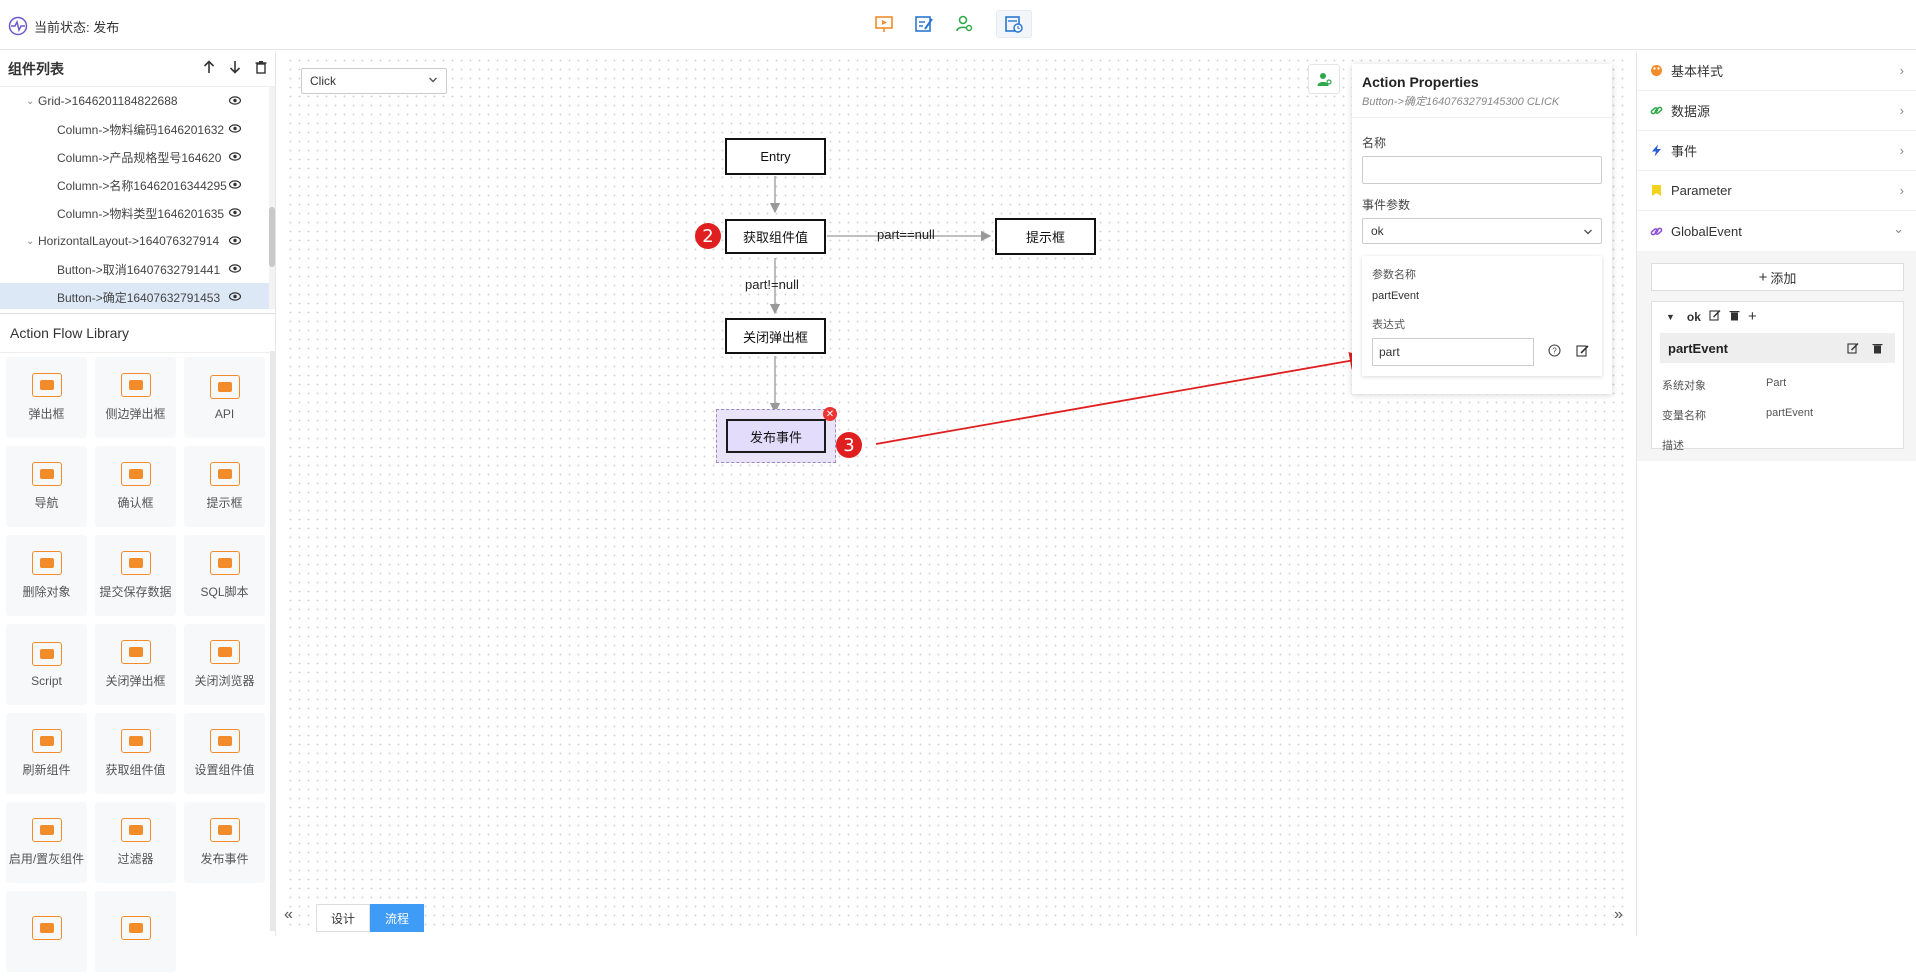 This screenshot has width=1916, height=976. I want to click on lib-item-navigate: 导航, so click(46, 486).